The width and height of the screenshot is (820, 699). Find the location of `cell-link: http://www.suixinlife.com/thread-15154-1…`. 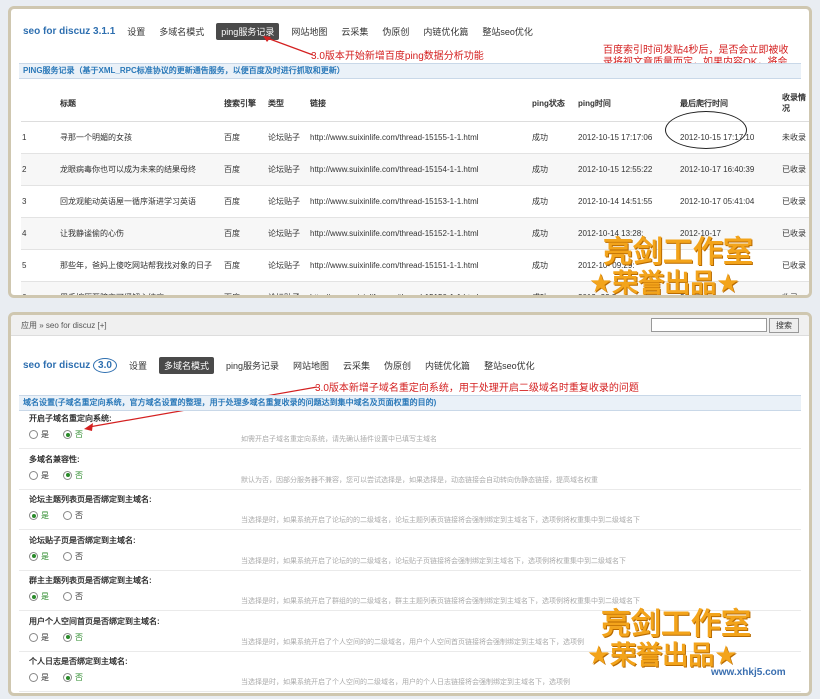

cell-link: http://www.suixinlife.com/thread-15154-1… is located at coordinates (420, 169).